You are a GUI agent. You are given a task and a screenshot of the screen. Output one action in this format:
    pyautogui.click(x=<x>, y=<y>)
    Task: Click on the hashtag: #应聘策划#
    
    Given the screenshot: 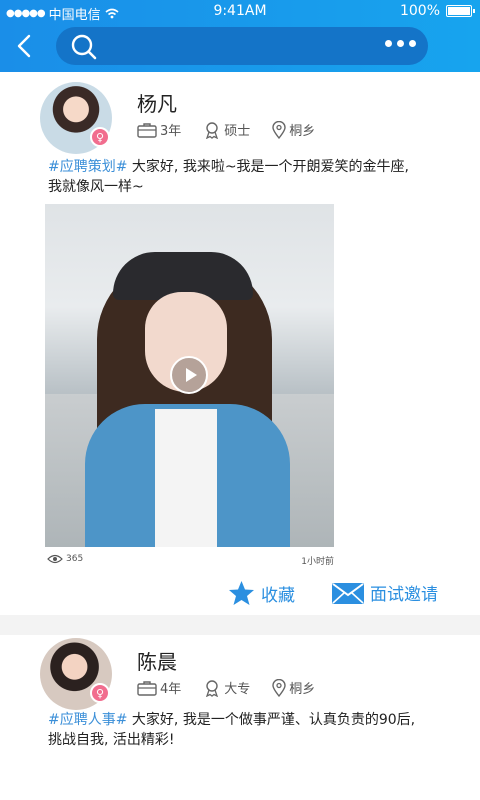 What is the action you would take?
    pyautogui.click(x=87, y=167)
    